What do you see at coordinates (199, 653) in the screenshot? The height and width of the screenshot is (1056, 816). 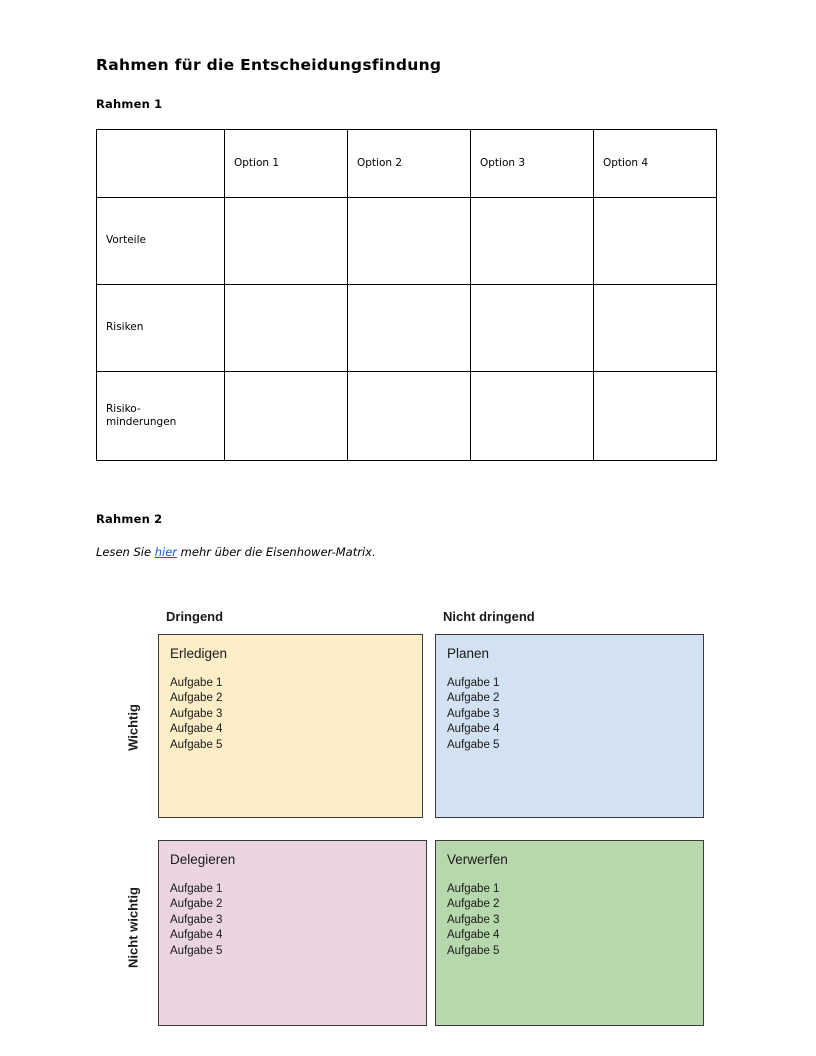 I see `quadrant-title: Erledigen` at bounding box center [199, 653].